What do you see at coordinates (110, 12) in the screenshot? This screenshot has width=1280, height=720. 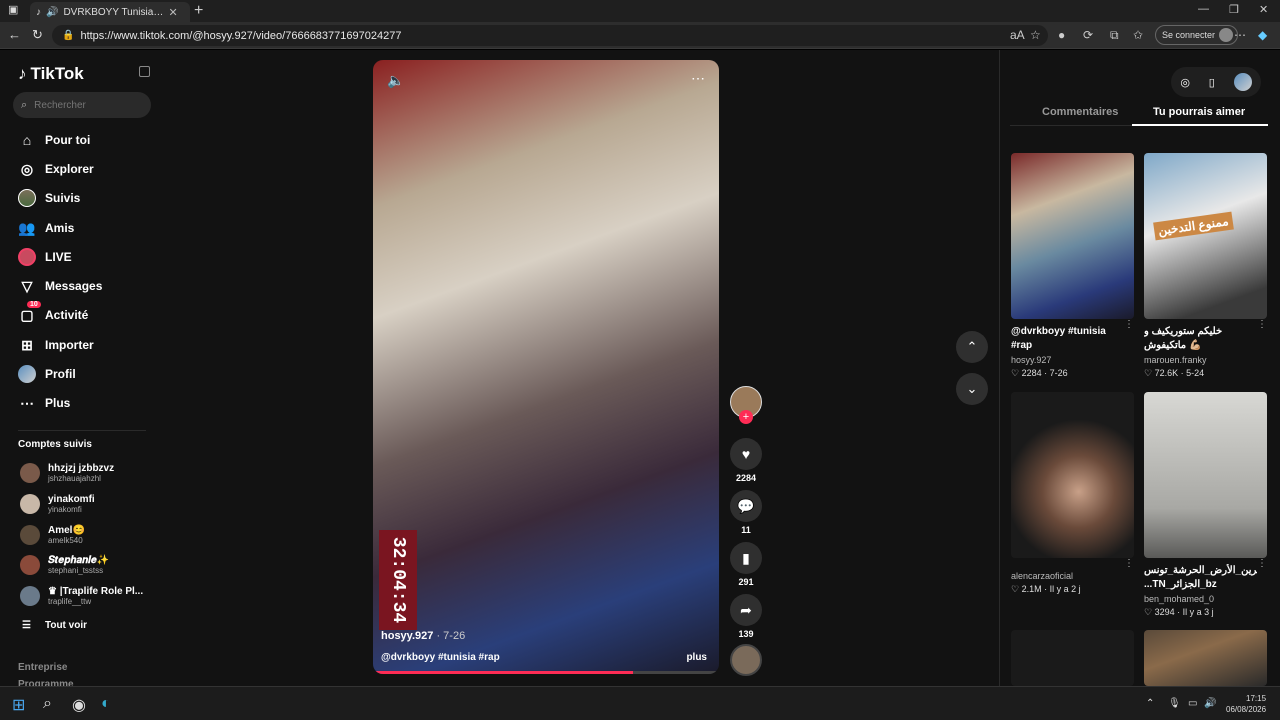 I see `browser-tab: ♪ 🔊 DVRKBOYY Tunisia Rap — B ✕` at bounding box center [110, 12].